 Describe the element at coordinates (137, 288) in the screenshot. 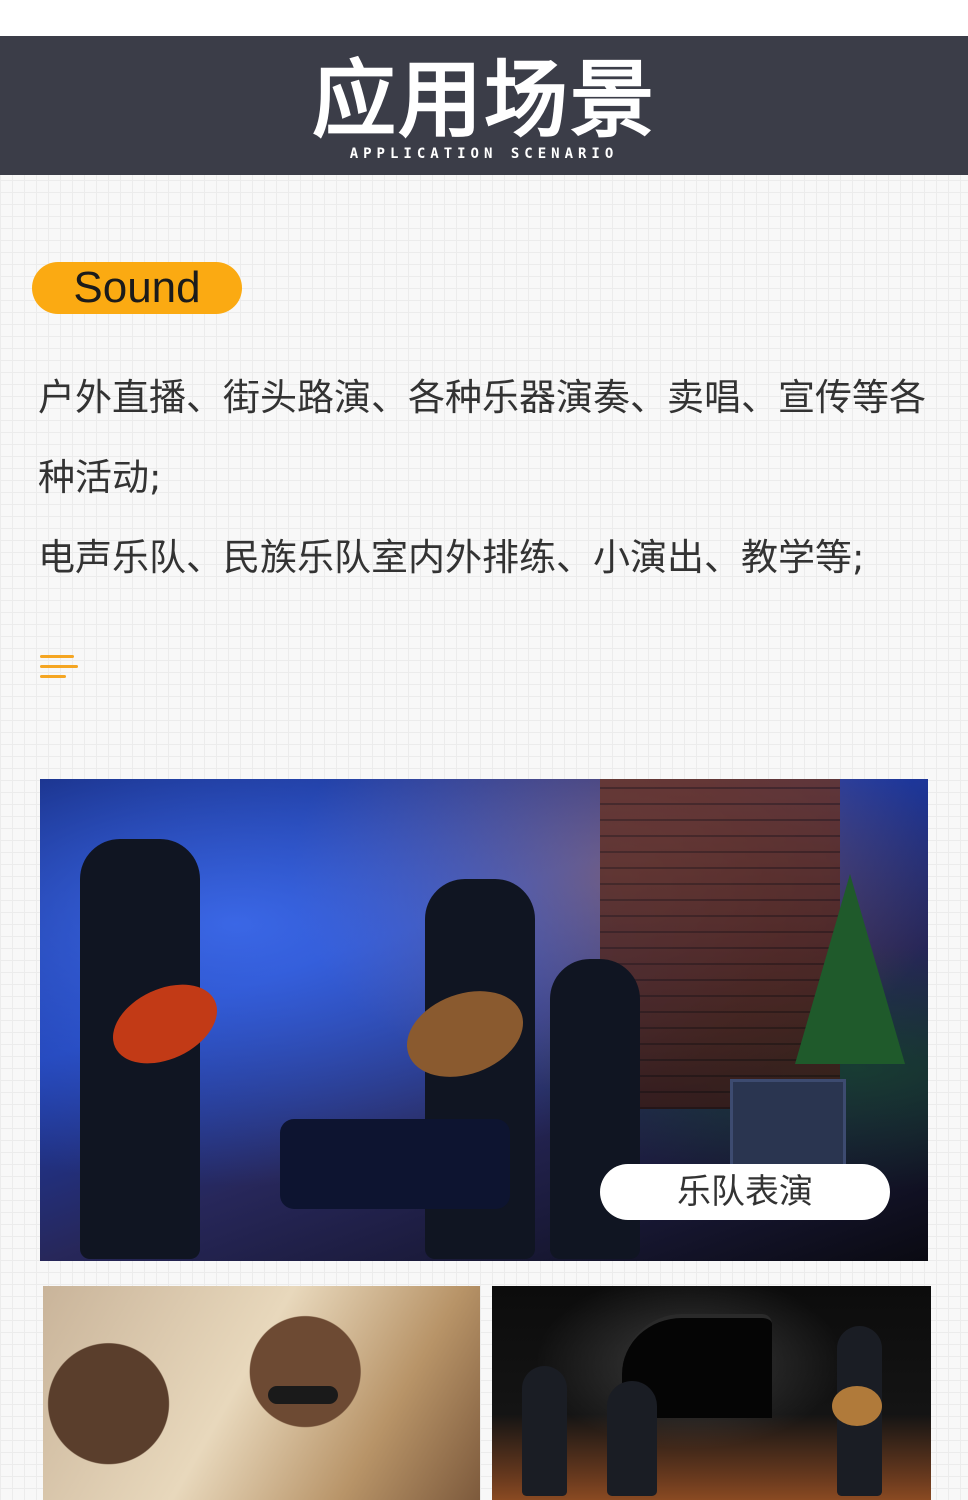

I see `sound-badge: Sound` at that location.